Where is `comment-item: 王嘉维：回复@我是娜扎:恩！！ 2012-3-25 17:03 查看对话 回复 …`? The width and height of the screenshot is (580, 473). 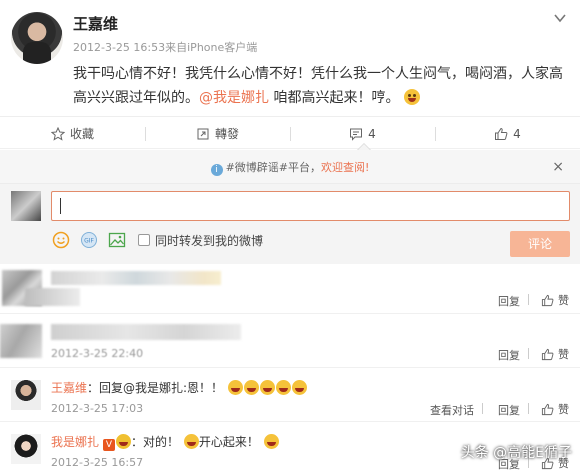 comment-item: 王嘉维：回复@我是娜扎:恩！！ 2012-3-25 17:03 查看对话 回复 … is located at coordinates (290, 395).